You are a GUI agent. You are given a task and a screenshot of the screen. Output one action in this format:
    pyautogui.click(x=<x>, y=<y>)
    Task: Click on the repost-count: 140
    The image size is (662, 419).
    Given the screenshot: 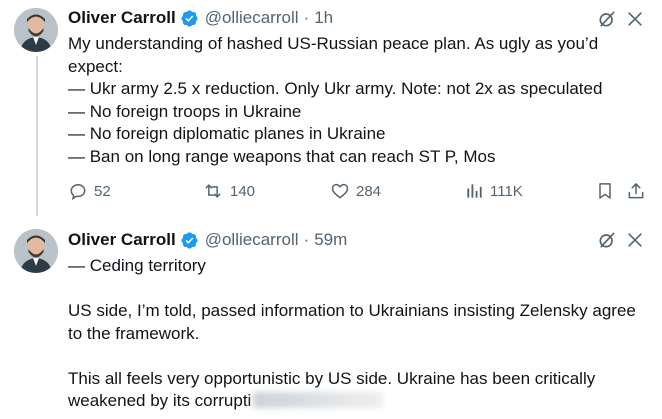 What is the action you would take?
    pyautogui.click(x=243, y=191)
    